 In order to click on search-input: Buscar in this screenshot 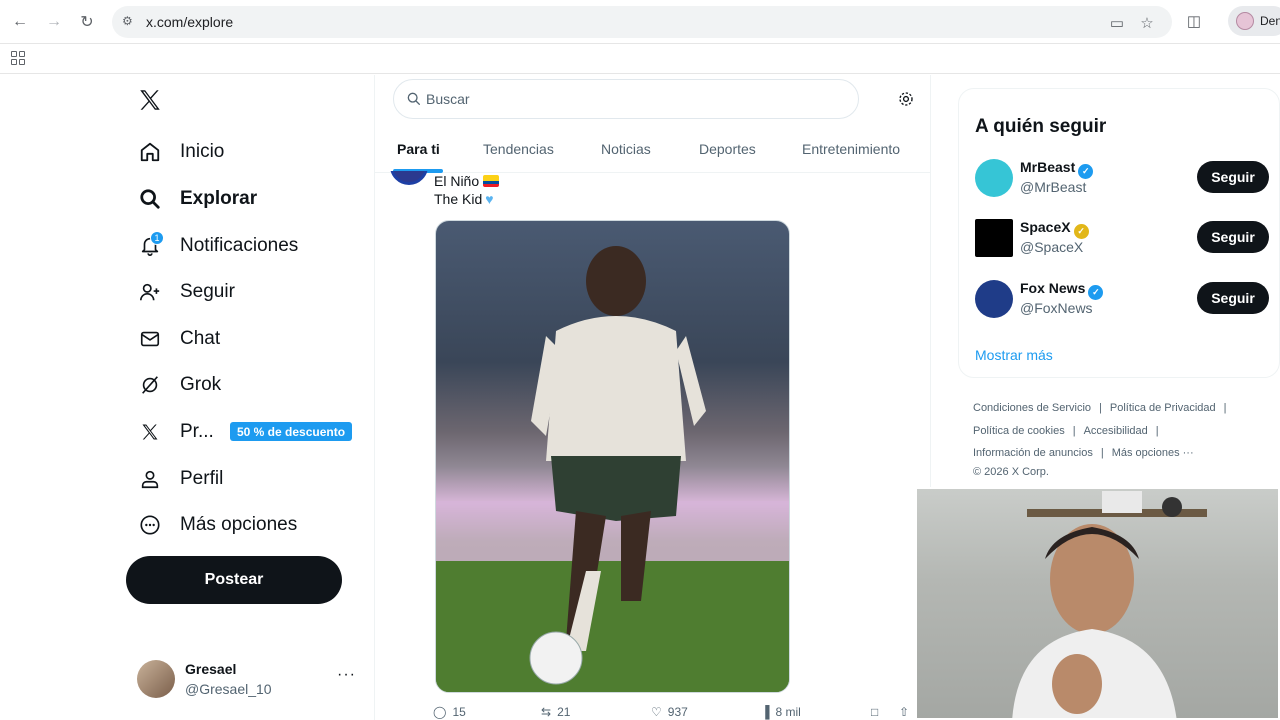, I will do `click(626, 99)`.